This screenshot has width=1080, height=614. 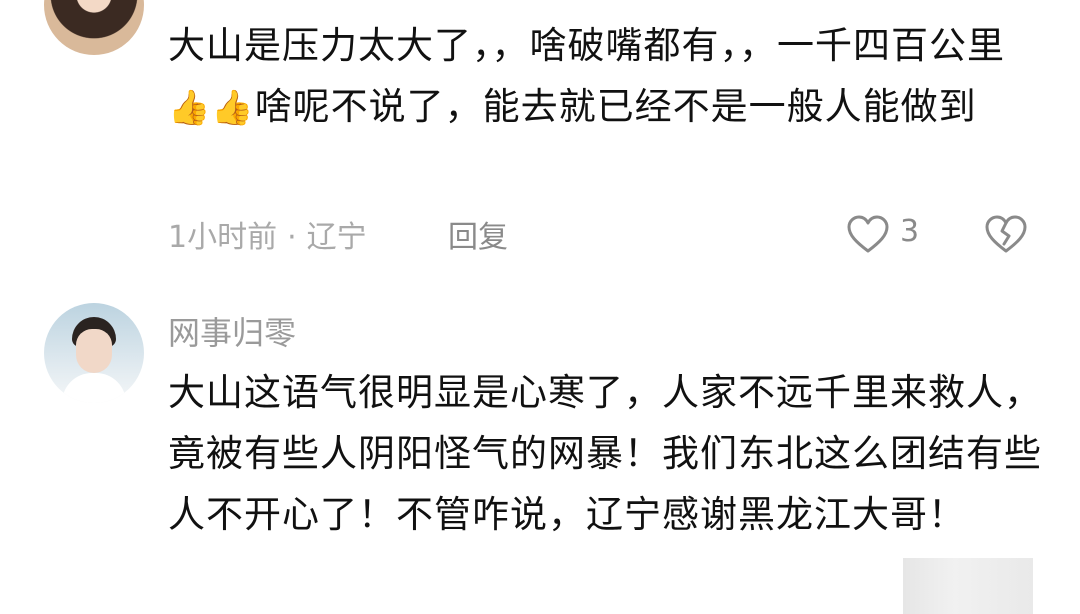 What do you see at coordinates (1006, 234) in the screenshot?
I see `broken-heart-icon` at bounding box center [1006, 234].